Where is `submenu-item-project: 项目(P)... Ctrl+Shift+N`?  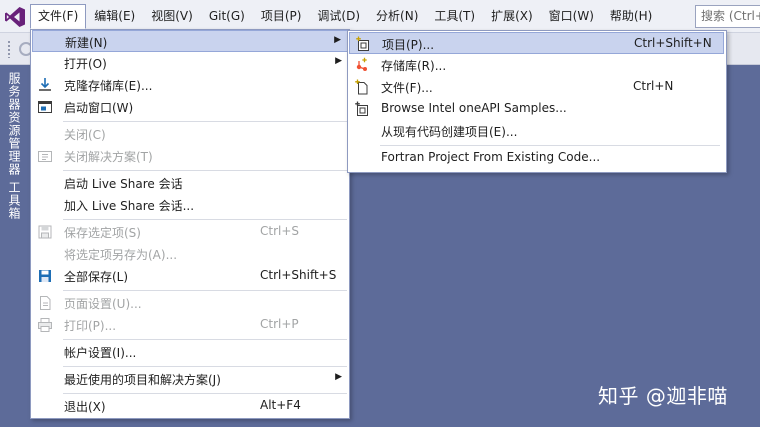 submenu-item-project: 项目(P)... Ctrl+Shift+N is located at coordinates (536, 43).